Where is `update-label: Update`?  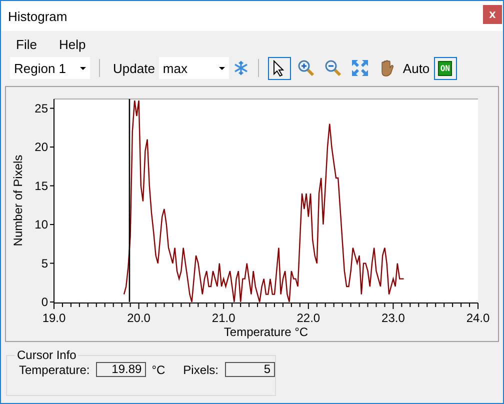
update-label: Update is located at coordinates (134, 68).